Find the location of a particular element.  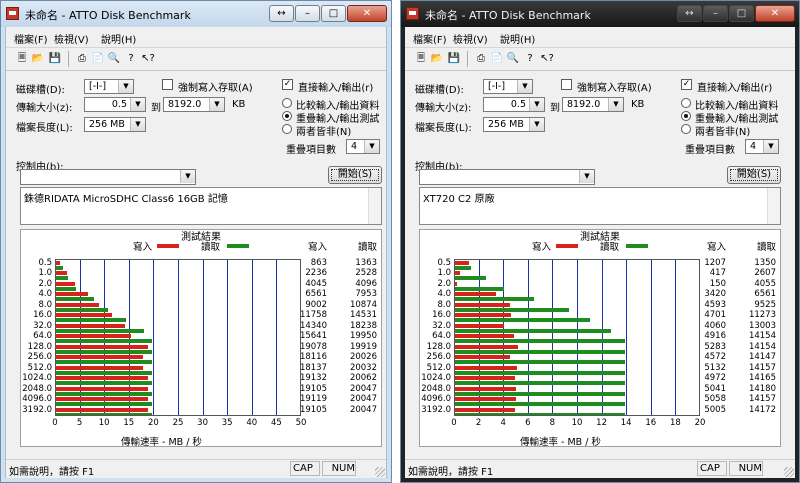

x-tick-label: 4 is located at coordinates (503, 423).